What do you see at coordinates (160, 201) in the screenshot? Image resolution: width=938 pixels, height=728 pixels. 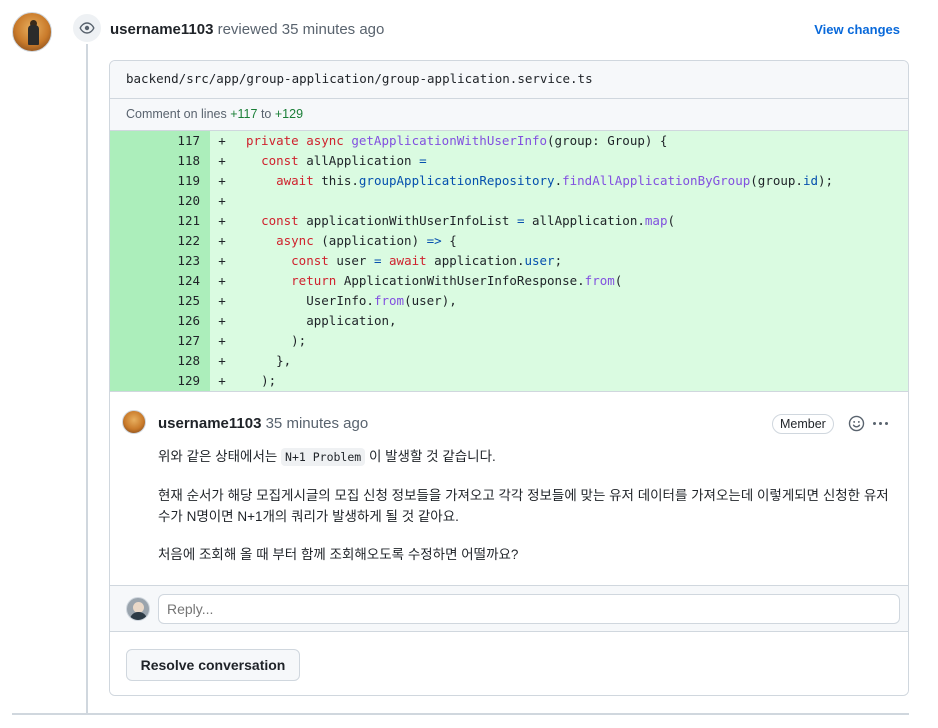 I see `line-number: 120` at bounding box center [160, 201].